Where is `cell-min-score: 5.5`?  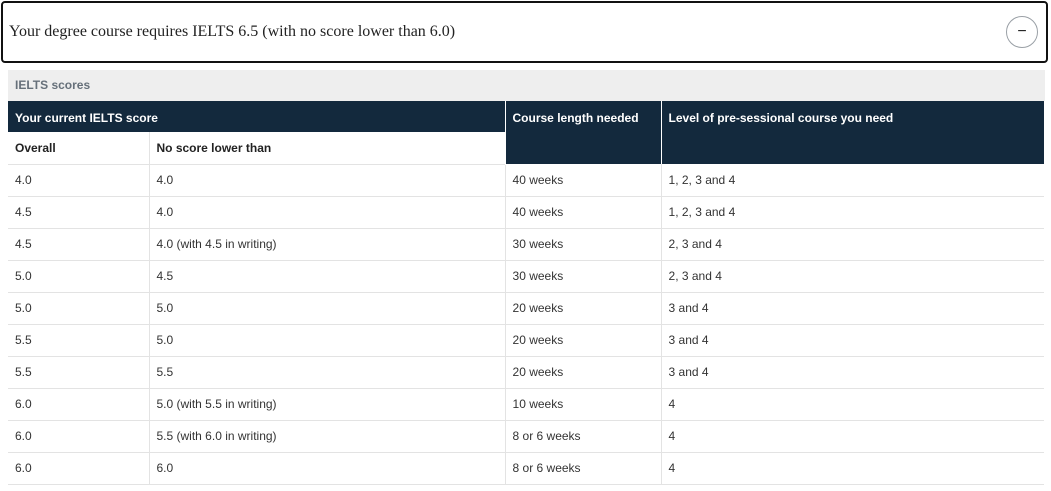 cell-min-score: 5.5 is located at coordinates (327, 372).